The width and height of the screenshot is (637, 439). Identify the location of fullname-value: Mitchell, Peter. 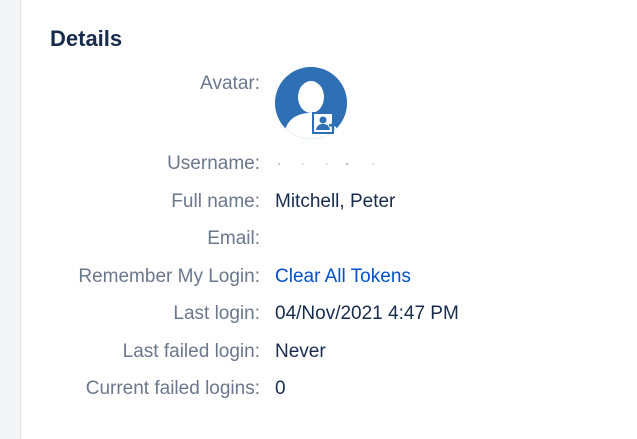
(335, 201).